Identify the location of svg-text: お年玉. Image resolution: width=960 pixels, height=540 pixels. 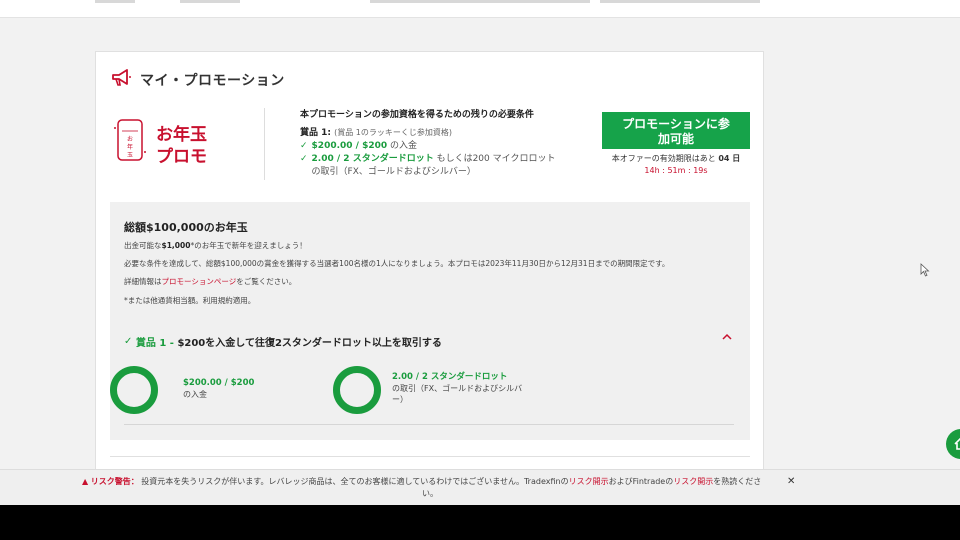
(181, 134).